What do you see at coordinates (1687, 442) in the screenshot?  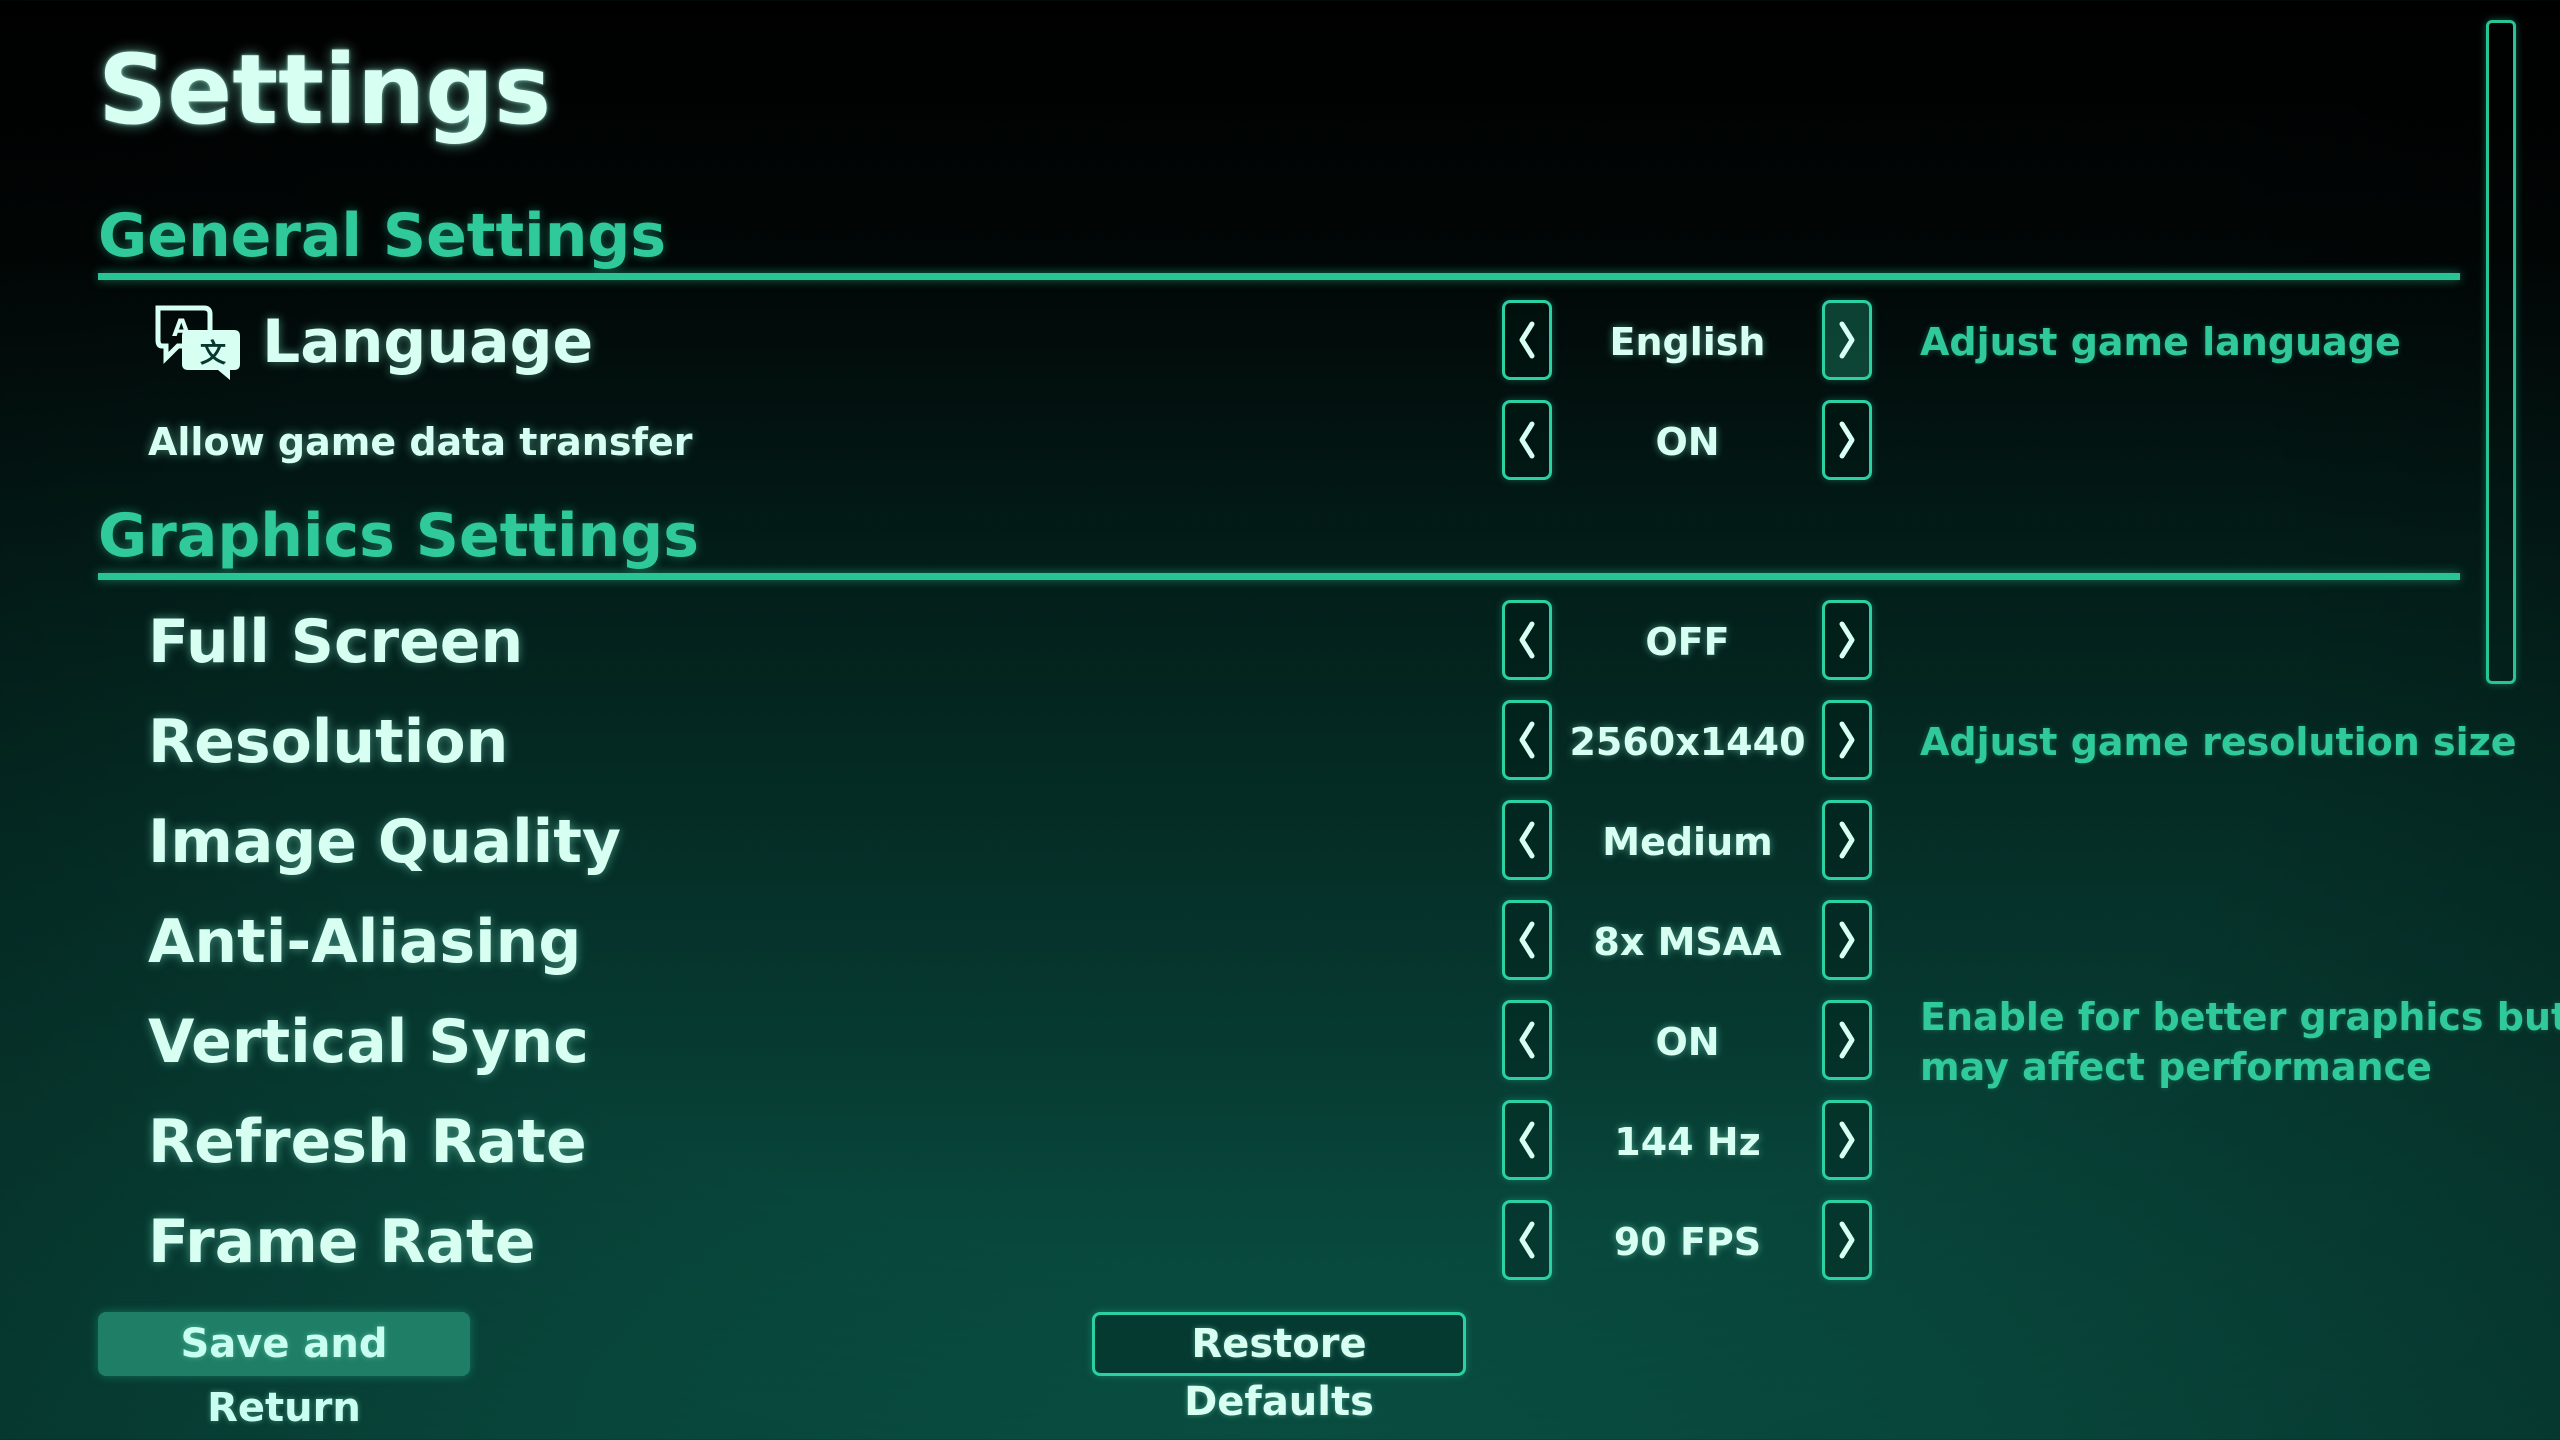 I see `data-transfer-value: ON` at bounding box center [1687, 442].